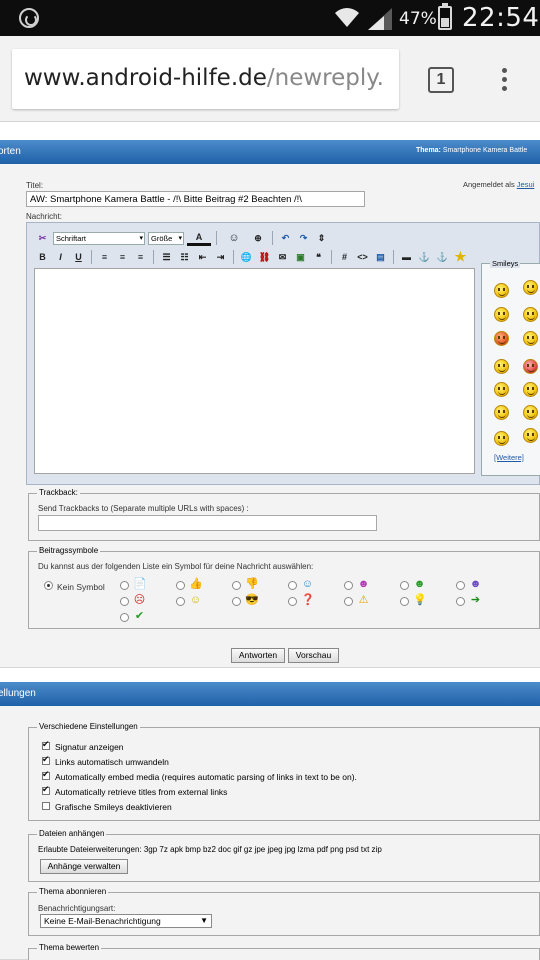 The height and width of the screenshot is (960, 540). Describe the element at coordinates (35, 185) in the screenshot. I see `title-label: Titel:` at that location.